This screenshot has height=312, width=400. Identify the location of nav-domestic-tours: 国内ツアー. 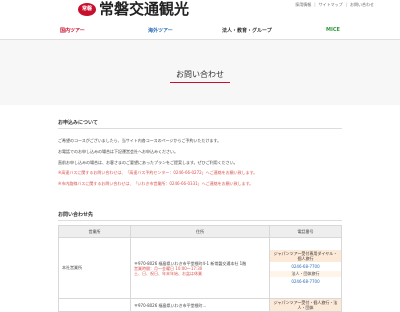
(72, 30).